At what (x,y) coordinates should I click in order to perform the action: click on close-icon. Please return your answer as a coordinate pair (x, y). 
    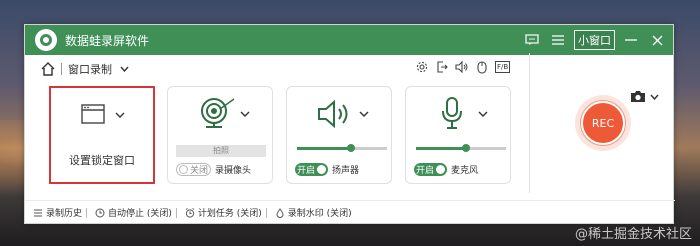
    Looking at the image, I should click on (657, 40).